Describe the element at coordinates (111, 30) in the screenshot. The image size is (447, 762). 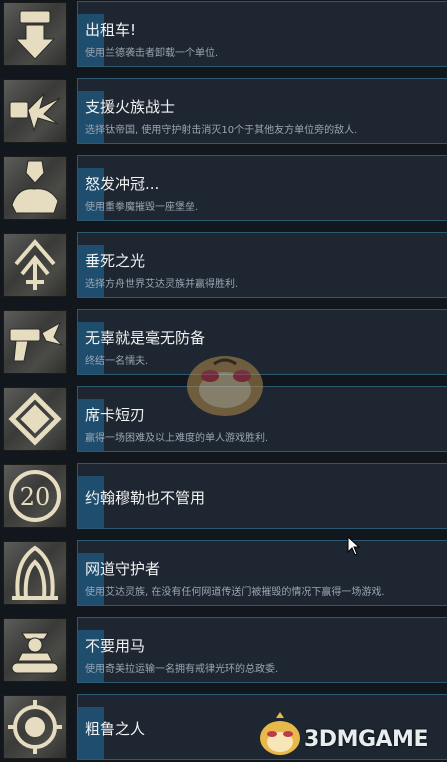
I see `achievement-title: 出租车!` at that location.